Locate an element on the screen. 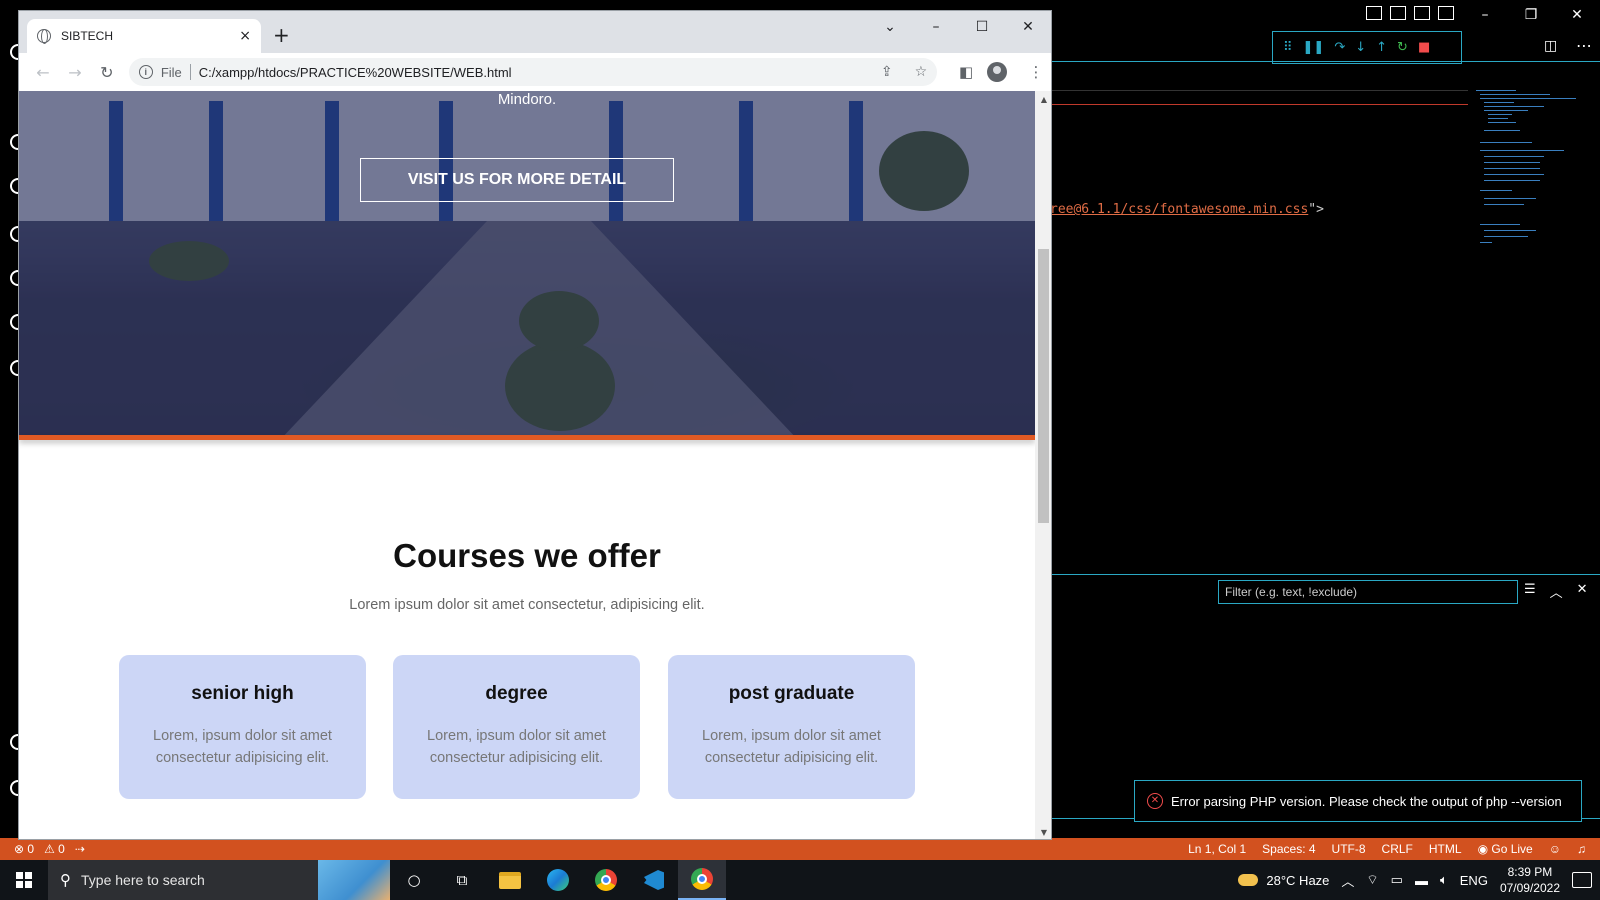 The image size is (1600, 900). drag-handle-icon: ⠿ is located at coordinates (1288, 47).